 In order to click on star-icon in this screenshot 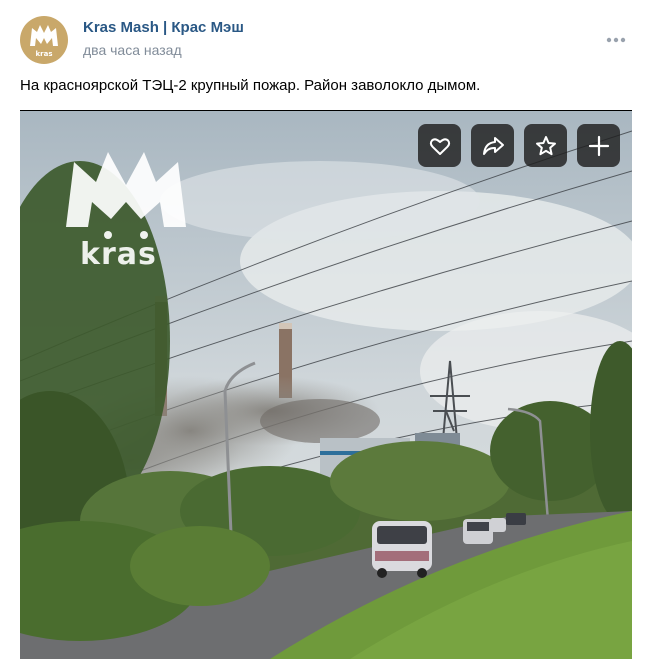, I will do `click(545, 145)`.